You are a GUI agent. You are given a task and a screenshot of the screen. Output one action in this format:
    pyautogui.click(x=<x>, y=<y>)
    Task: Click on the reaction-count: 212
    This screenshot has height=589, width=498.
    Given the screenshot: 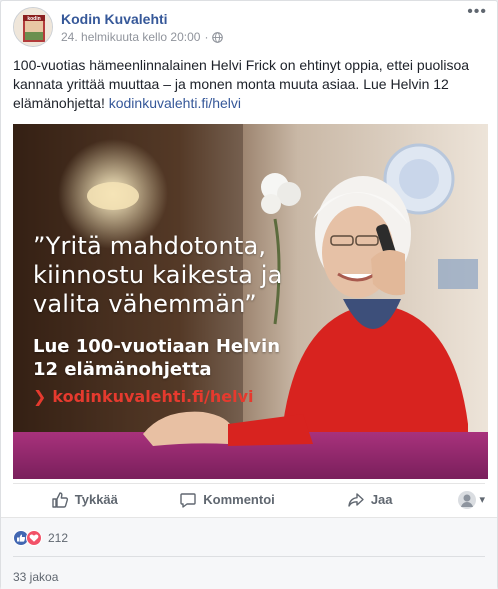 What is the action you would take?
    pyautogui.click(x=58, y=538)
    